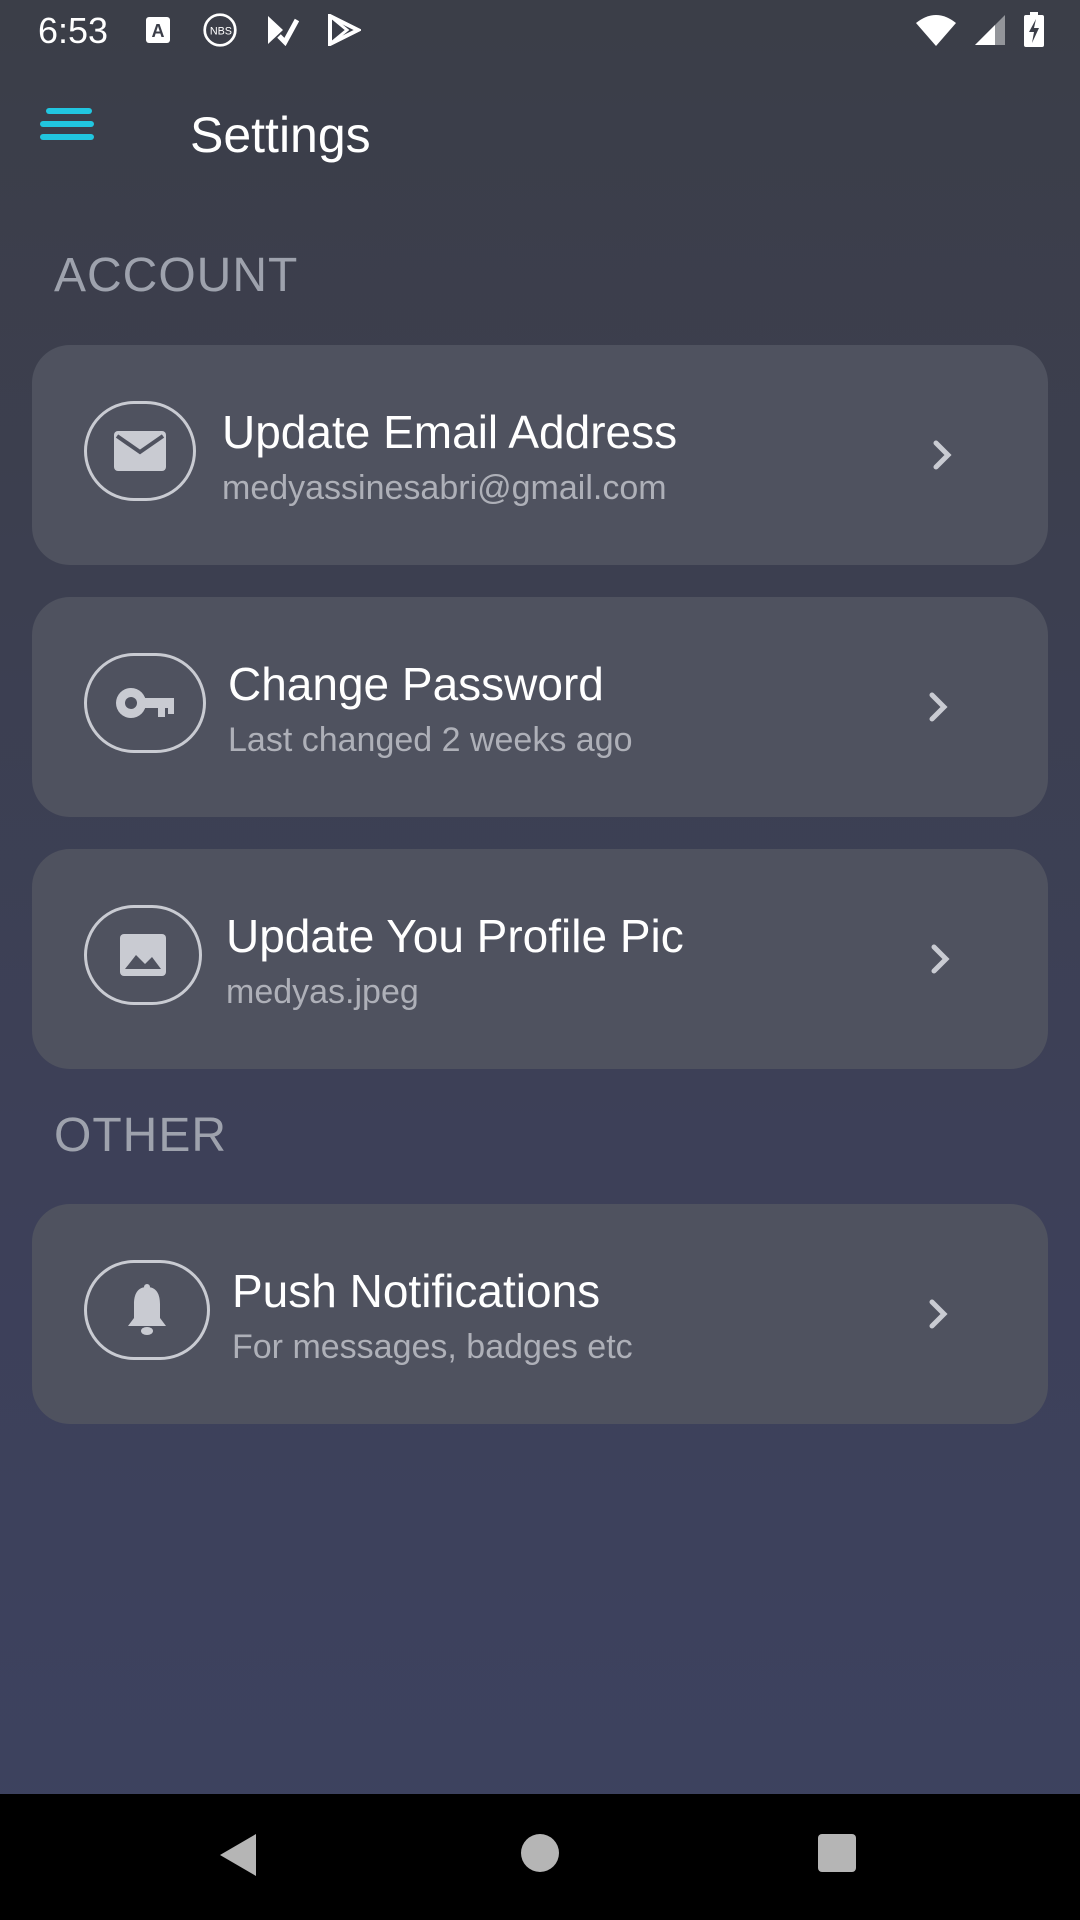 The width and height of the screenshot is (1080, 1920). What do you see at coordinates (344, 30) in the screenshot?
I see `play-store-icon` at bounding box center [344, 30].